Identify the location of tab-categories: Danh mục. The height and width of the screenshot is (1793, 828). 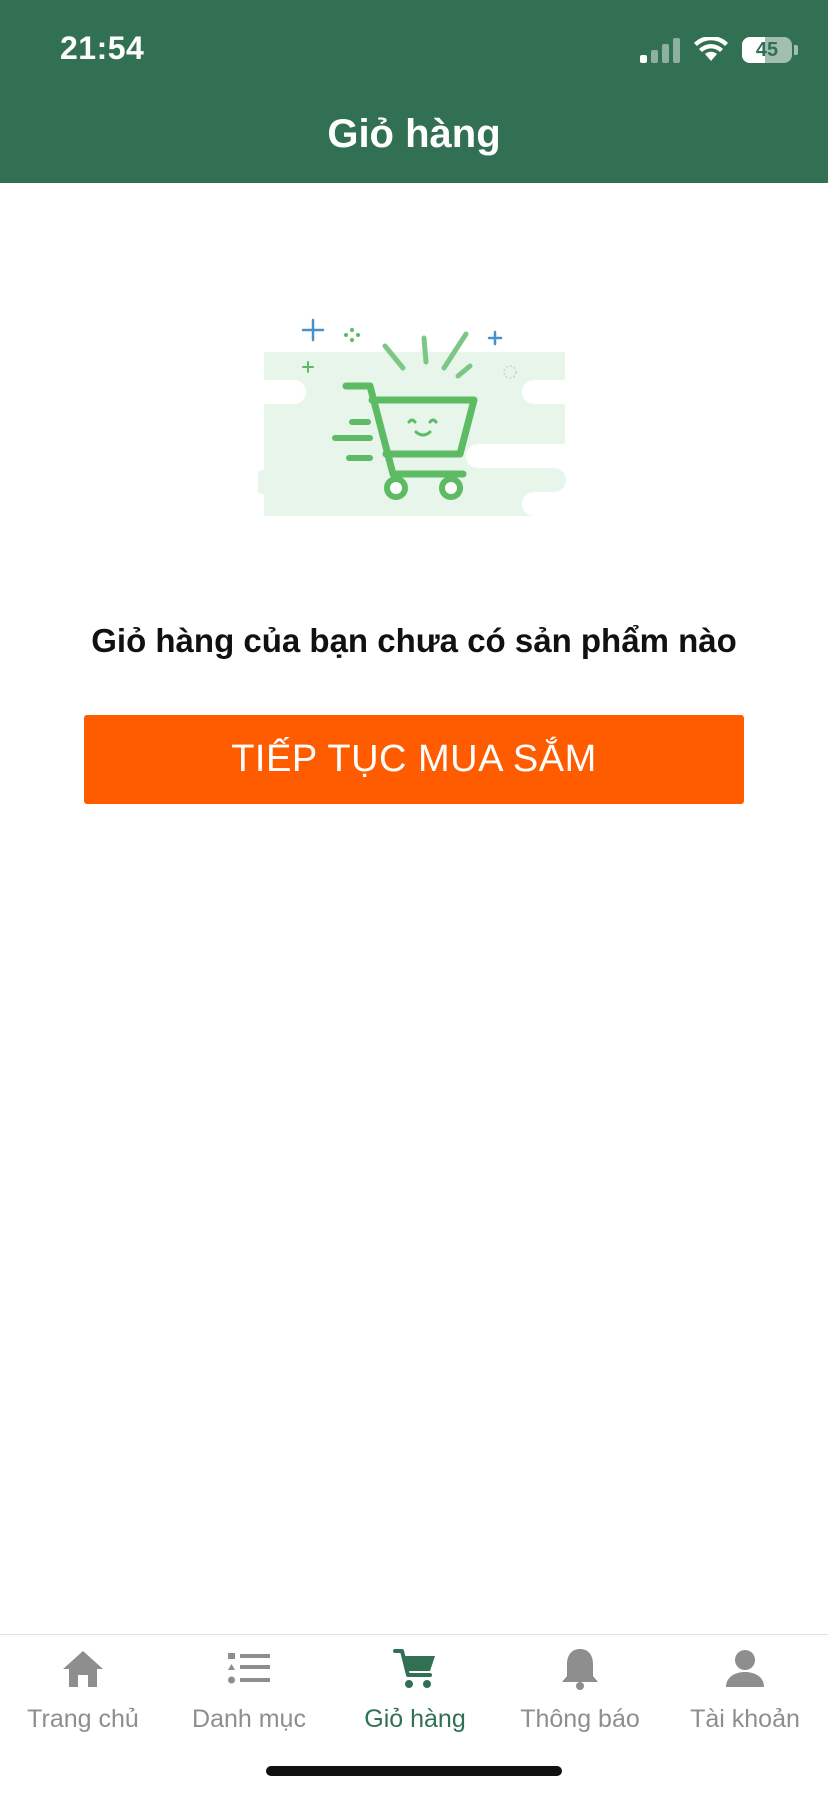
(249, 1689).